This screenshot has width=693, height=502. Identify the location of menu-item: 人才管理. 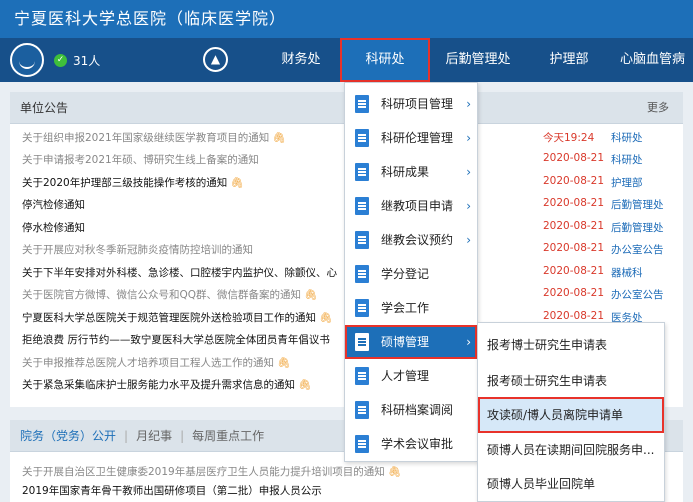
(411, 376).